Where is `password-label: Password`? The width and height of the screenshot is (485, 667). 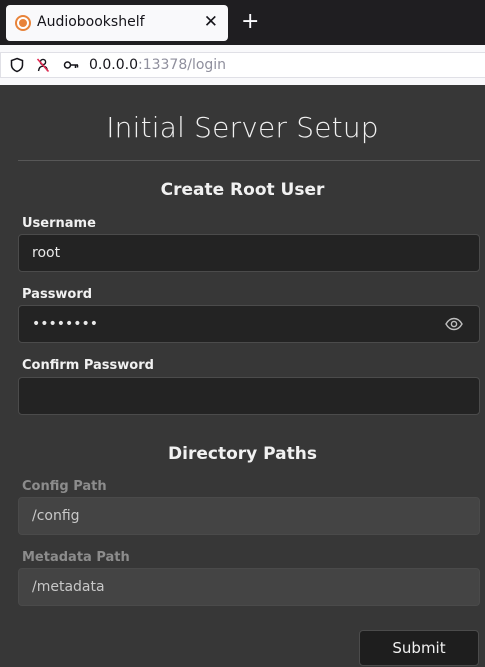
password-label: Password is located at coordinates (57, 294).